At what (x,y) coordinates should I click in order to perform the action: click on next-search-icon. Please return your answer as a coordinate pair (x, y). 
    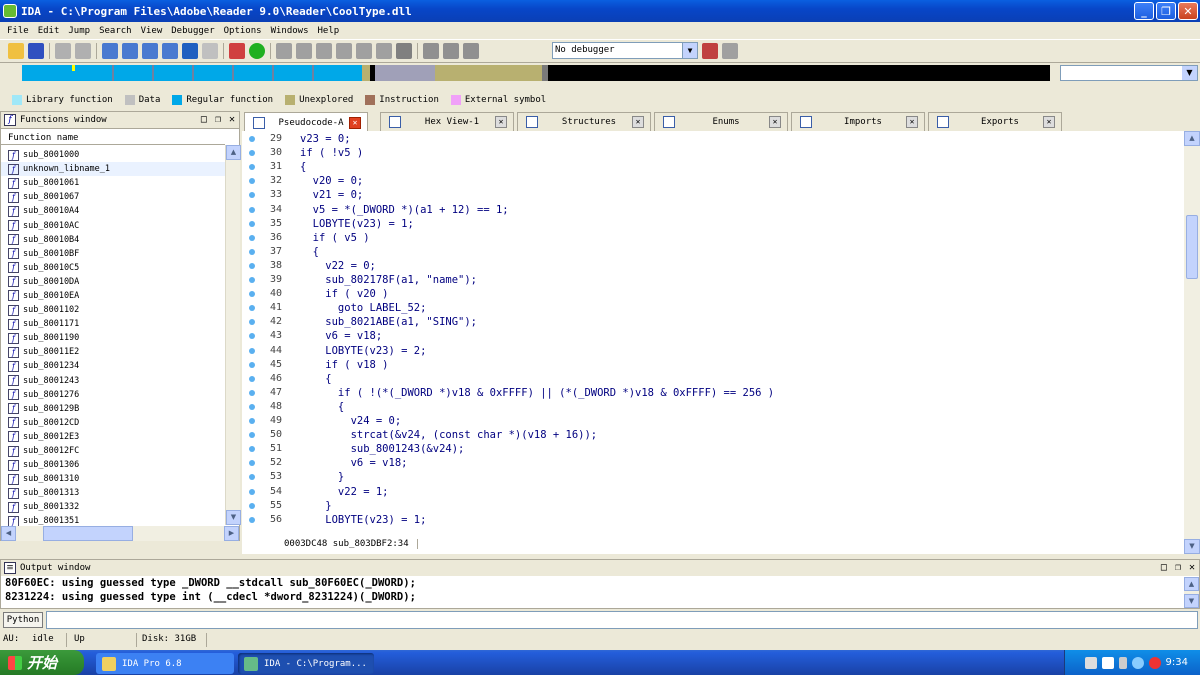
    Looking at the image, I should click on (170, 51).